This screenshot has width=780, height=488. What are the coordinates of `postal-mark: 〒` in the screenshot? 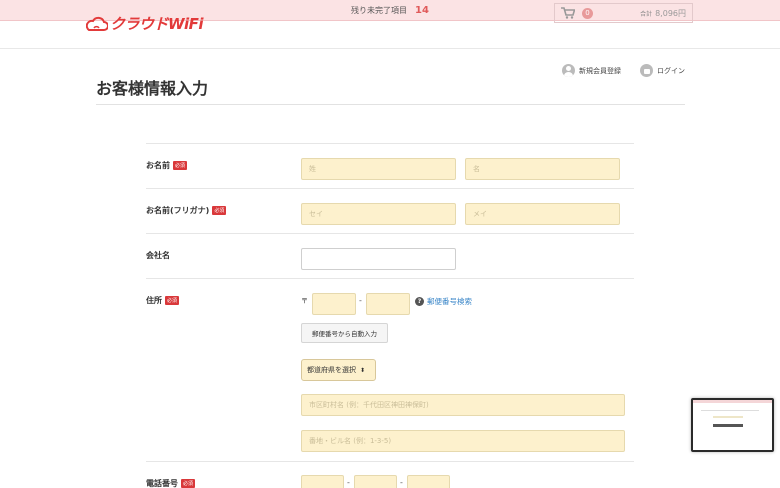 It's located at (304, 301).